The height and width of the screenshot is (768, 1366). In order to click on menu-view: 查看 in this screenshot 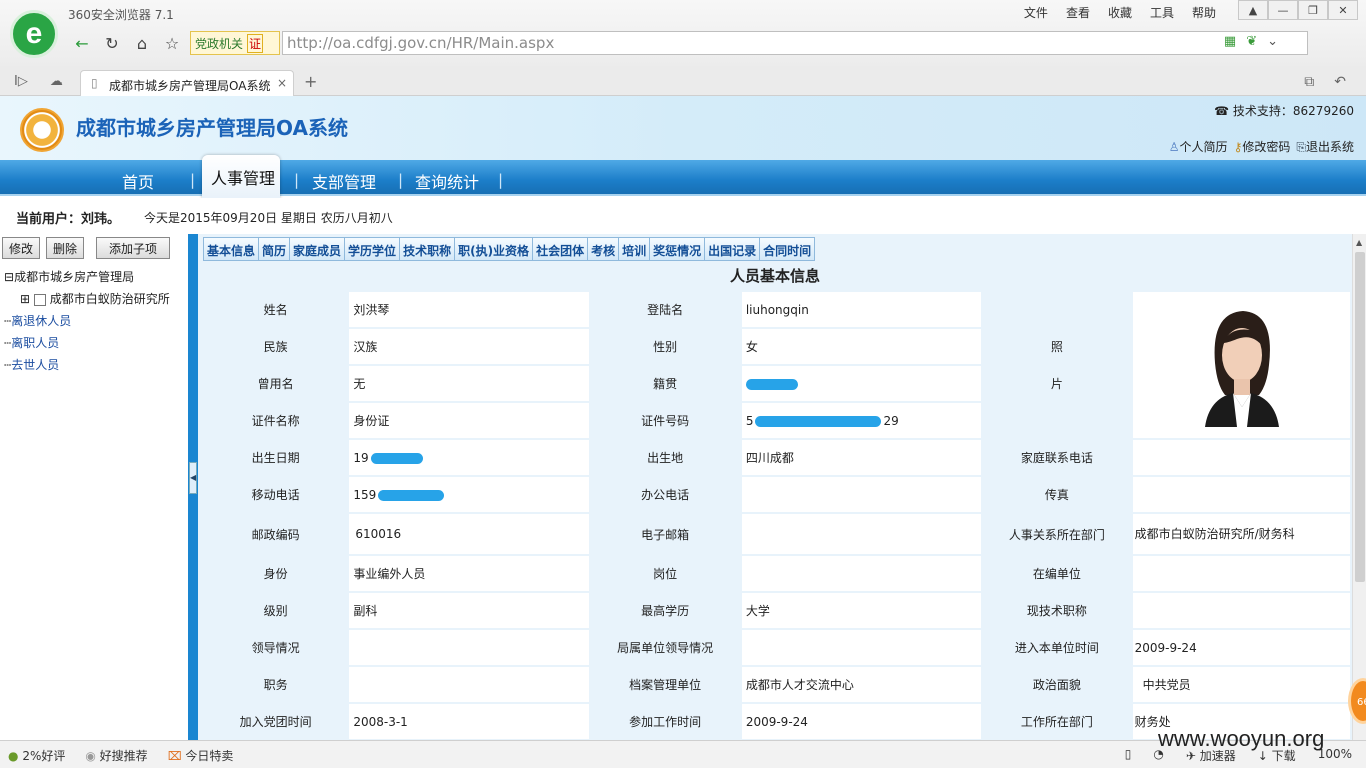, I will do `click(1078, 12)`.